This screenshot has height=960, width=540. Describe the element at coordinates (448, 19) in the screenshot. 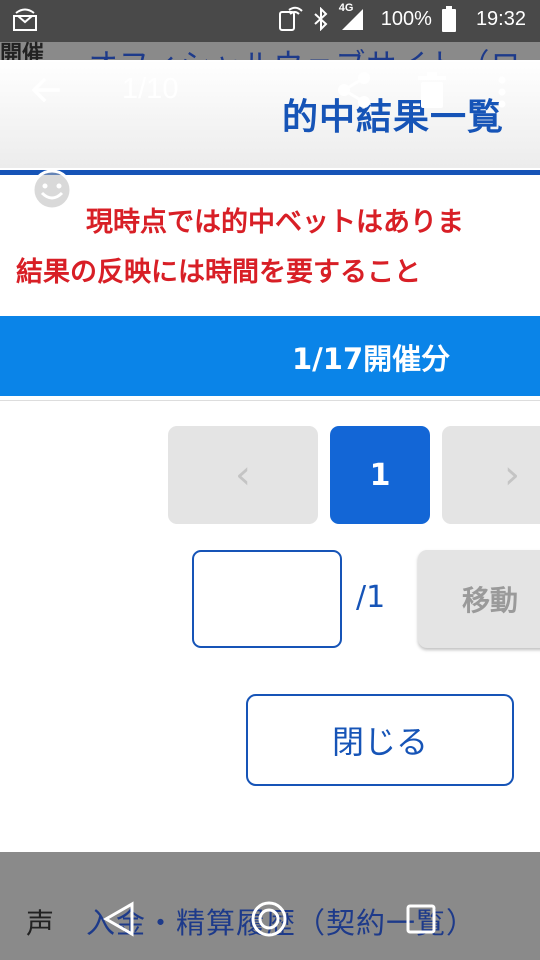

I see `battery-icon` at that location.